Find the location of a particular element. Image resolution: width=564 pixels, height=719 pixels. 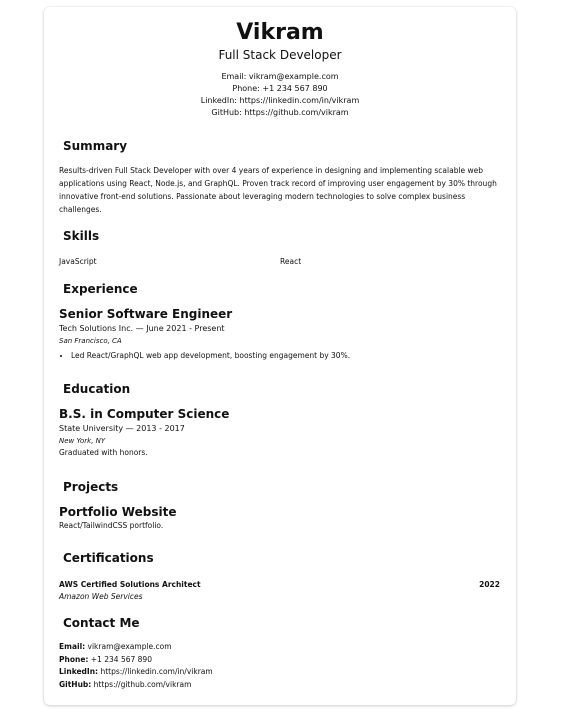

header-github: GitHub: https://github.com/vikram is located at coordinates (280, 112).